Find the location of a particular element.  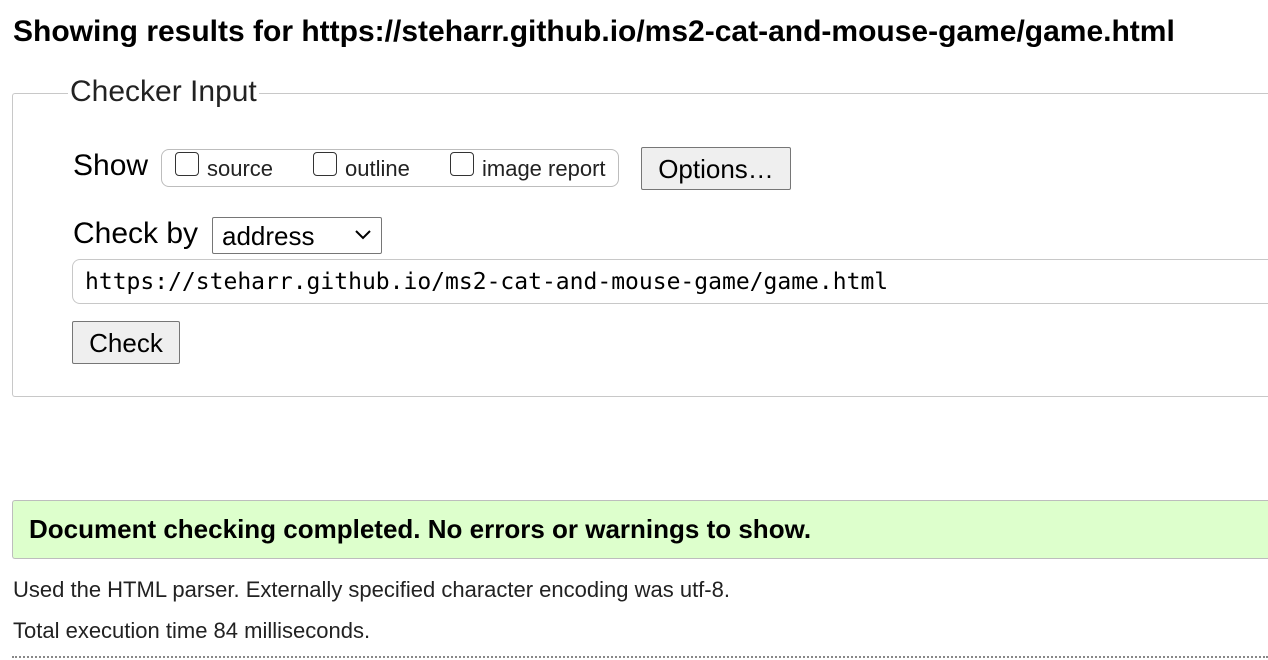

check-by-select: address is located at coordinates (297, 235).